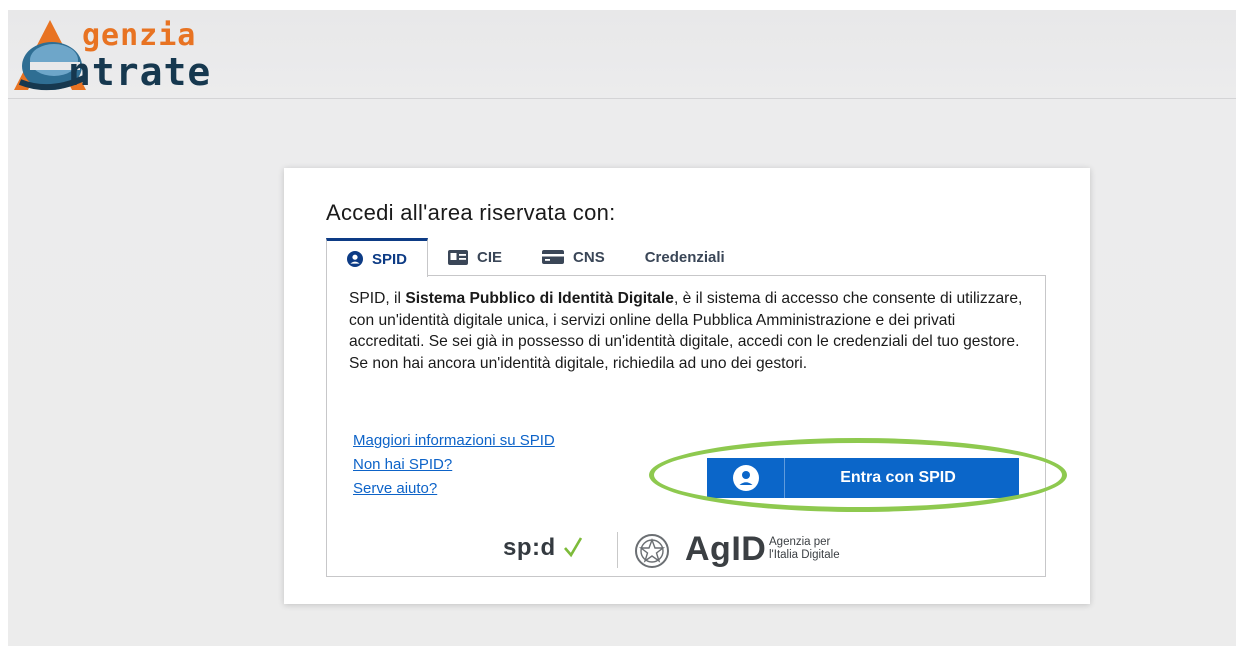 The image size is (1236, 646). What do you see at coordinates (475, 257) in the screenshot?
I see `tab-cie: CIE` at bounding box center [475, 257].